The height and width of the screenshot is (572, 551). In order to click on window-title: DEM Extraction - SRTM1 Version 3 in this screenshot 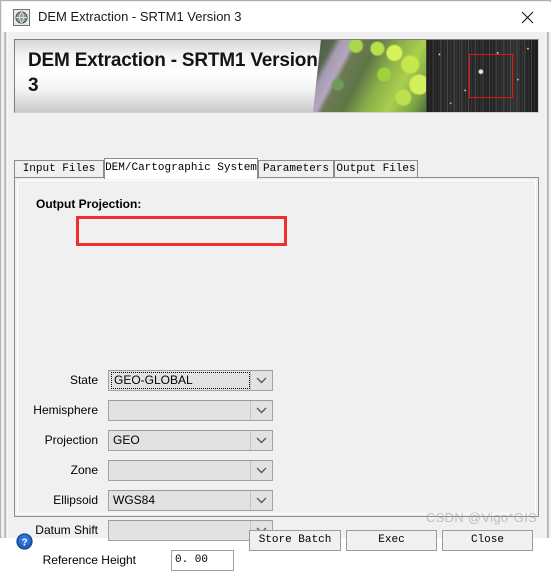, I will do `click(140, 16)`.